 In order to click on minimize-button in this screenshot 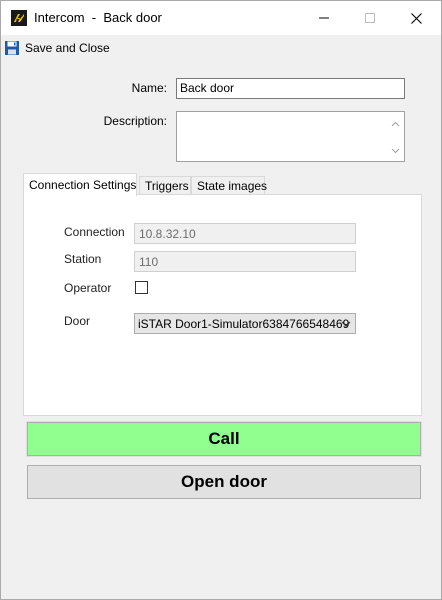, I will do `click(324, 18)`.